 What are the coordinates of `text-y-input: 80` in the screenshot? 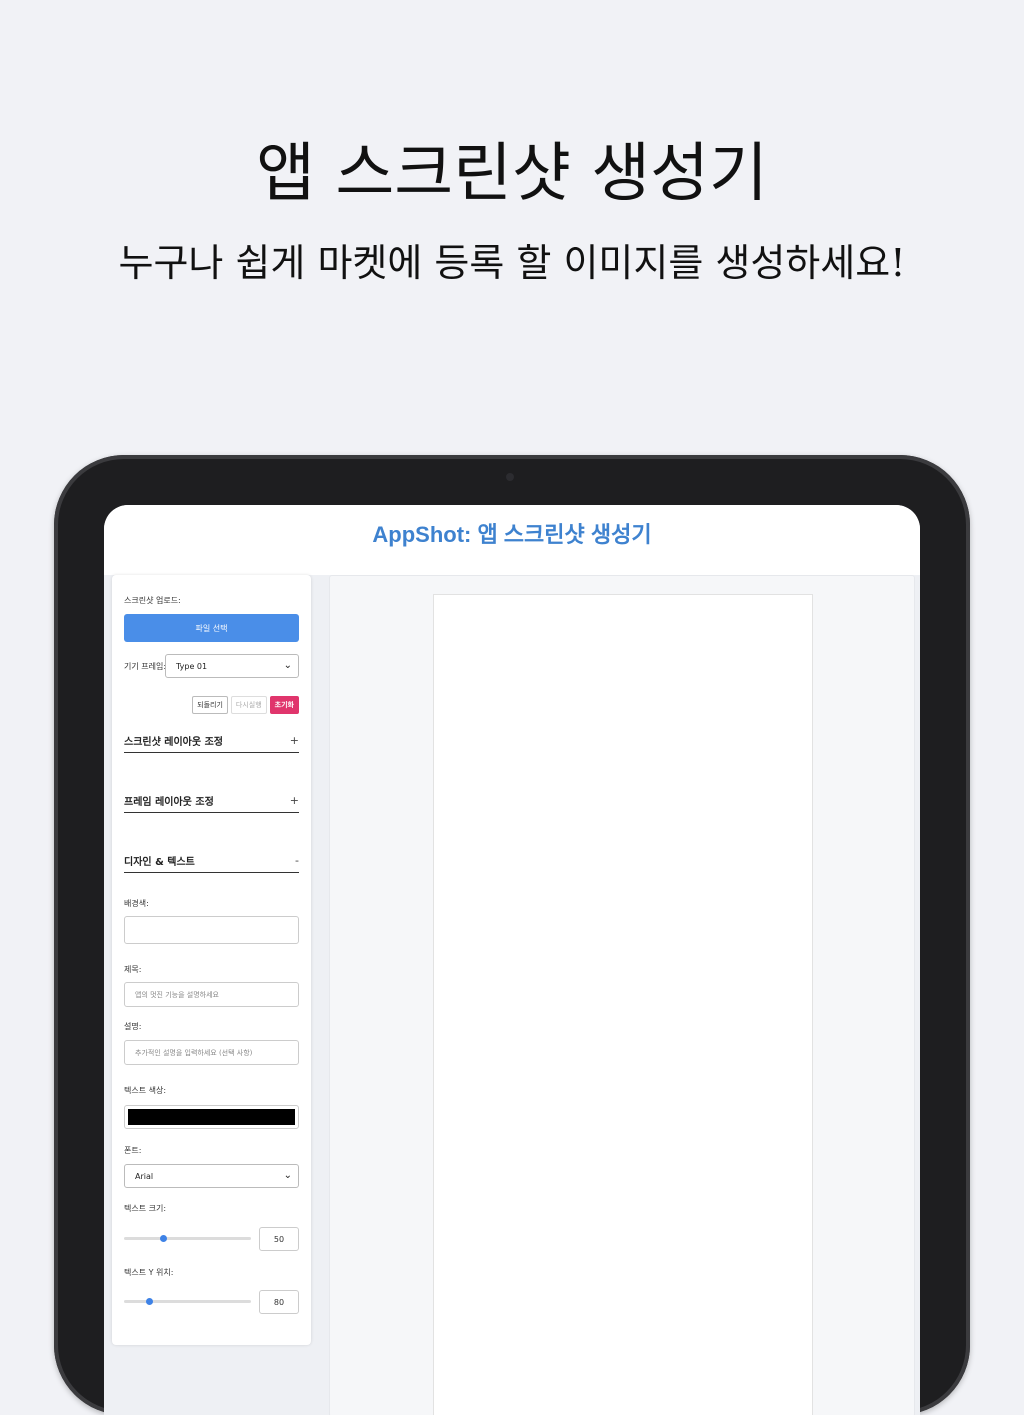 It's located at (279, 1302).